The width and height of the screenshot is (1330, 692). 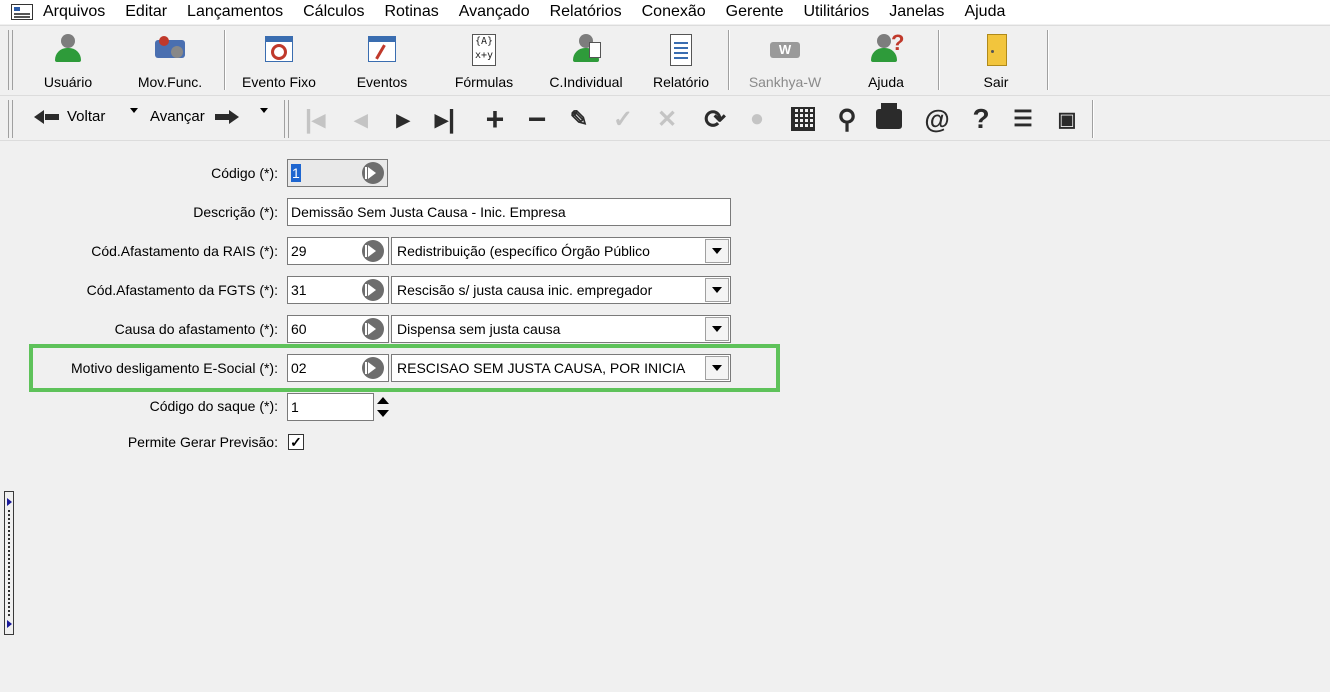 I want to click on usuario-button: Usuário, so click(x=68, y=62).